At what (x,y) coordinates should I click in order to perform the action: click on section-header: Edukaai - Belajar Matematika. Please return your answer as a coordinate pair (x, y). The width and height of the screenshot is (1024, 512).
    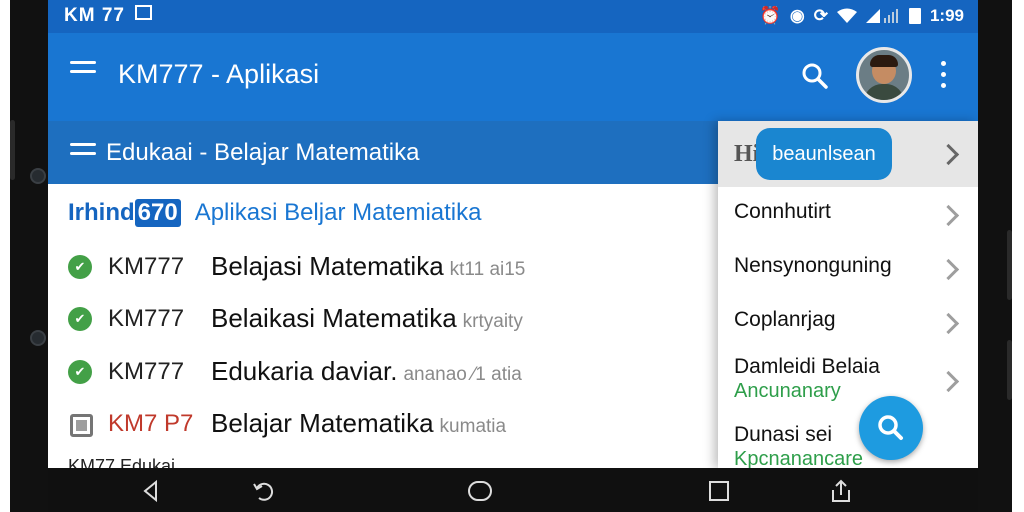
    Looking at the image, I should click on (383, 152).